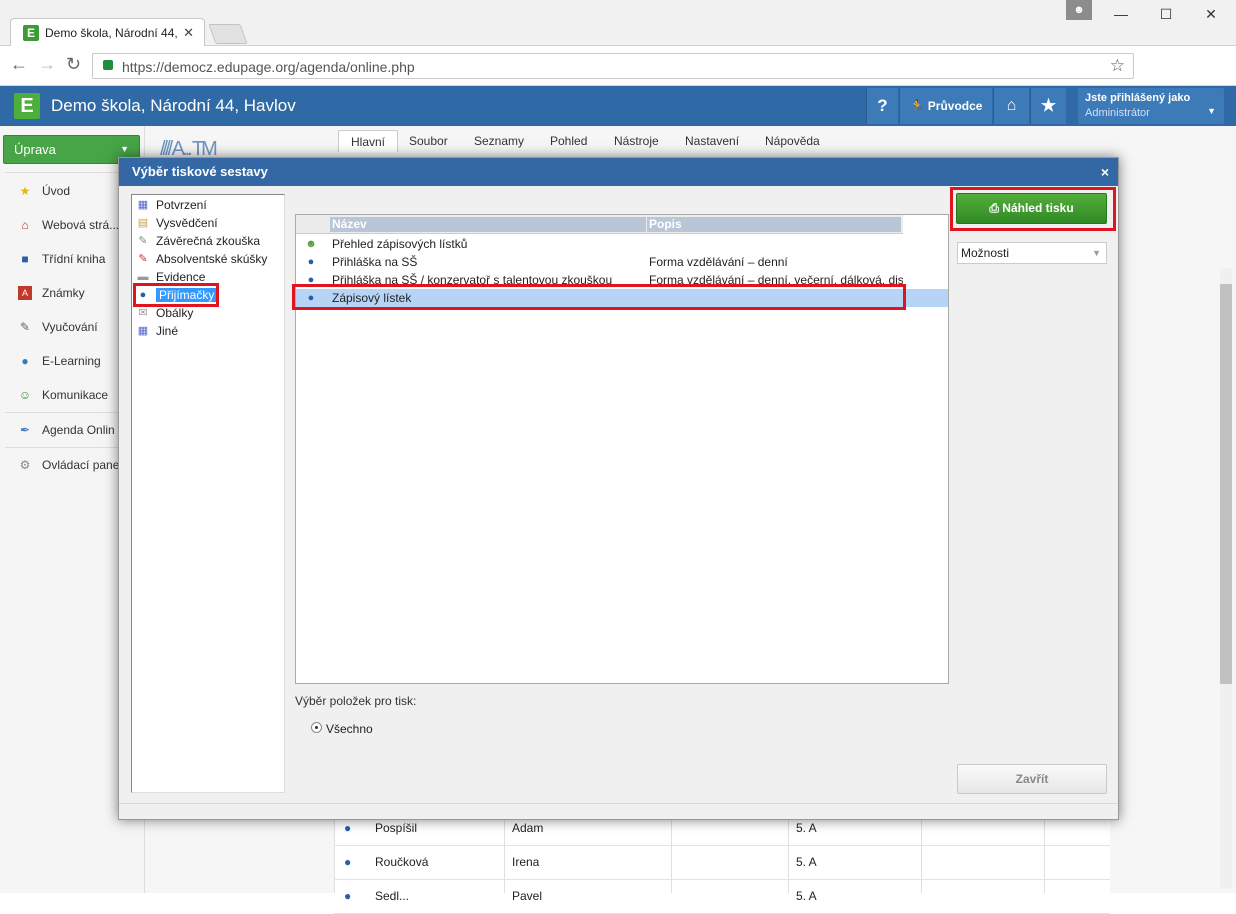 This screenshot has height=914, width=1236. What do you see at coordinates (188, 33) in the screenshot?
I see `tab-close-icon: ✕` at bounding box center [188, 33].